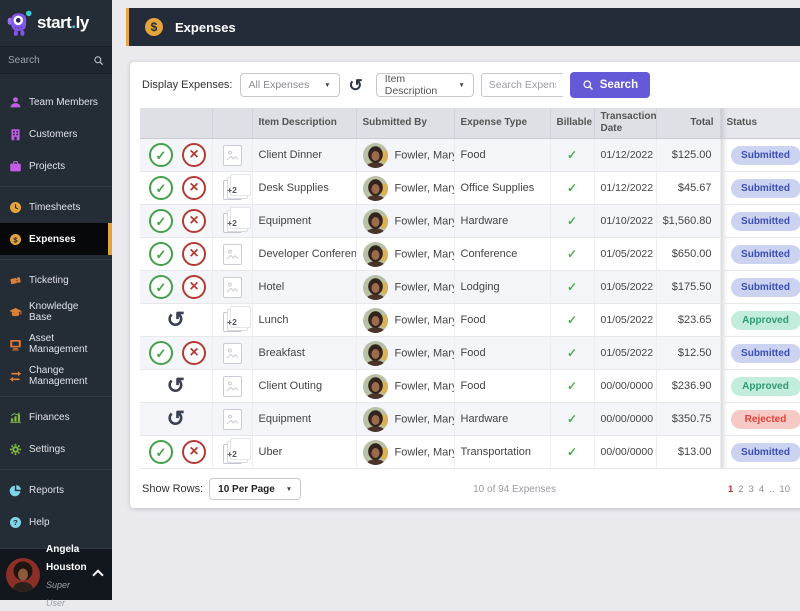 The image size is (800, 611). I want to click on expense-type: Lodging, so click(502, 287).